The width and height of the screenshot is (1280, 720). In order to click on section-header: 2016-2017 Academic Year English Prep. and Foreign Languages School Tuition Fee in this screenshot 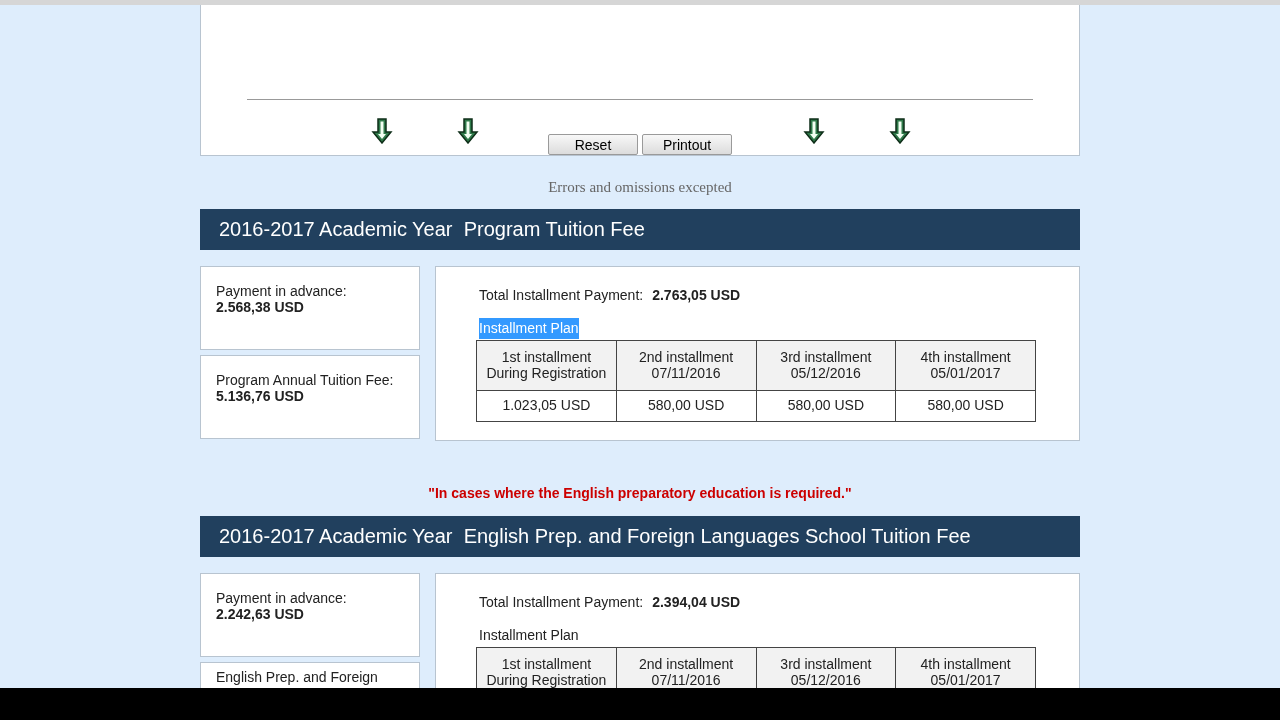, I will do `click(640, 536)`.